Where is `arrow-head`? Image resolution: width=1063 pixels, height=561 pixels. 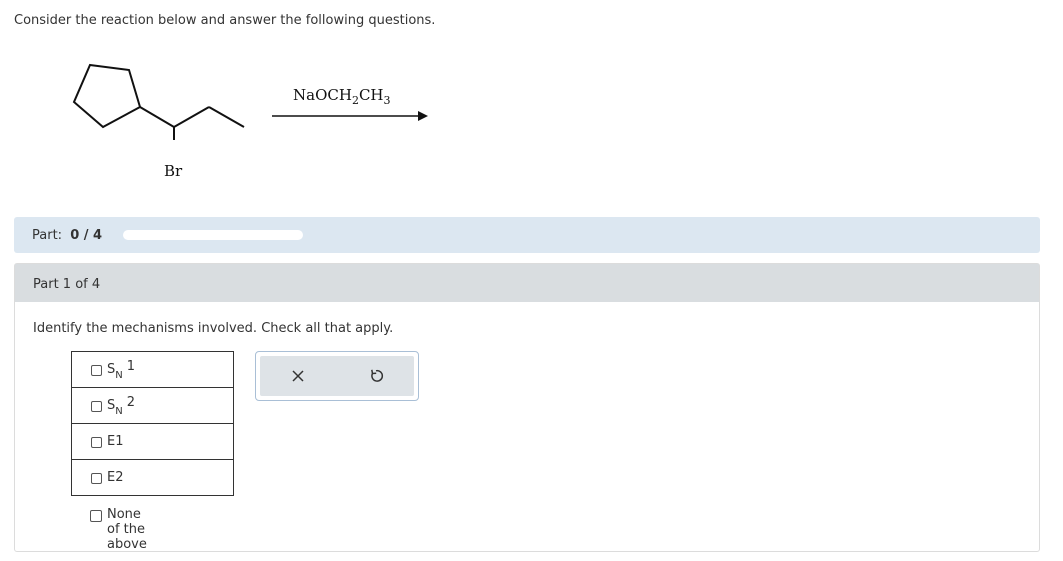
arrow-head is located at coordinates (423, 116).